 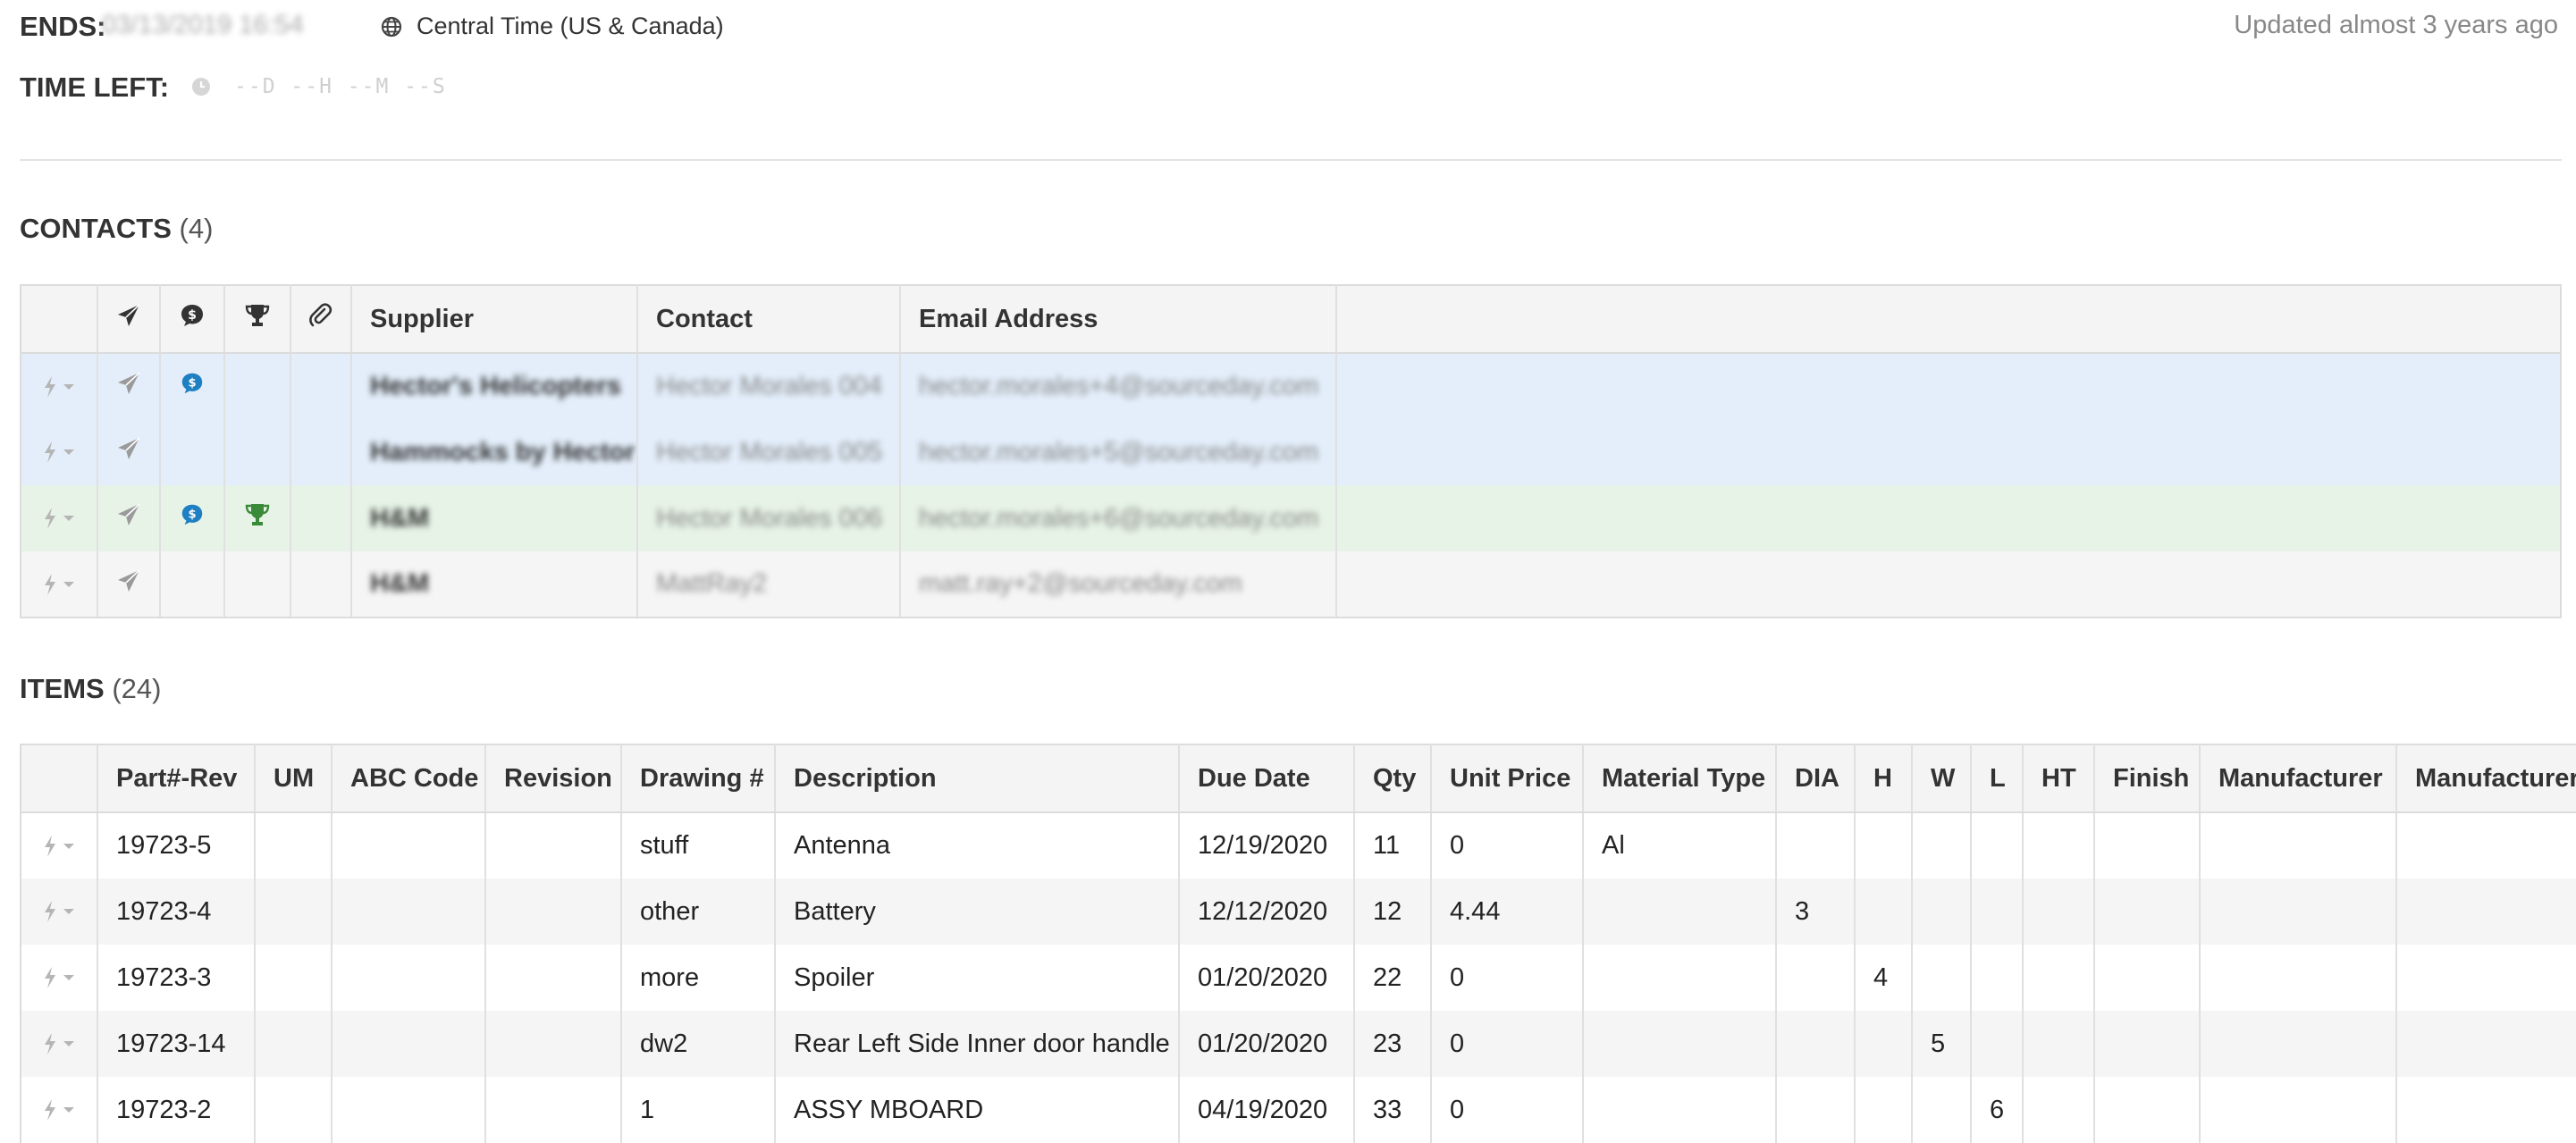 What do you see at coordinates (177, 845) in the screenshot?
I see `item-cell: 19723-5` at bounding box center [177, 845].